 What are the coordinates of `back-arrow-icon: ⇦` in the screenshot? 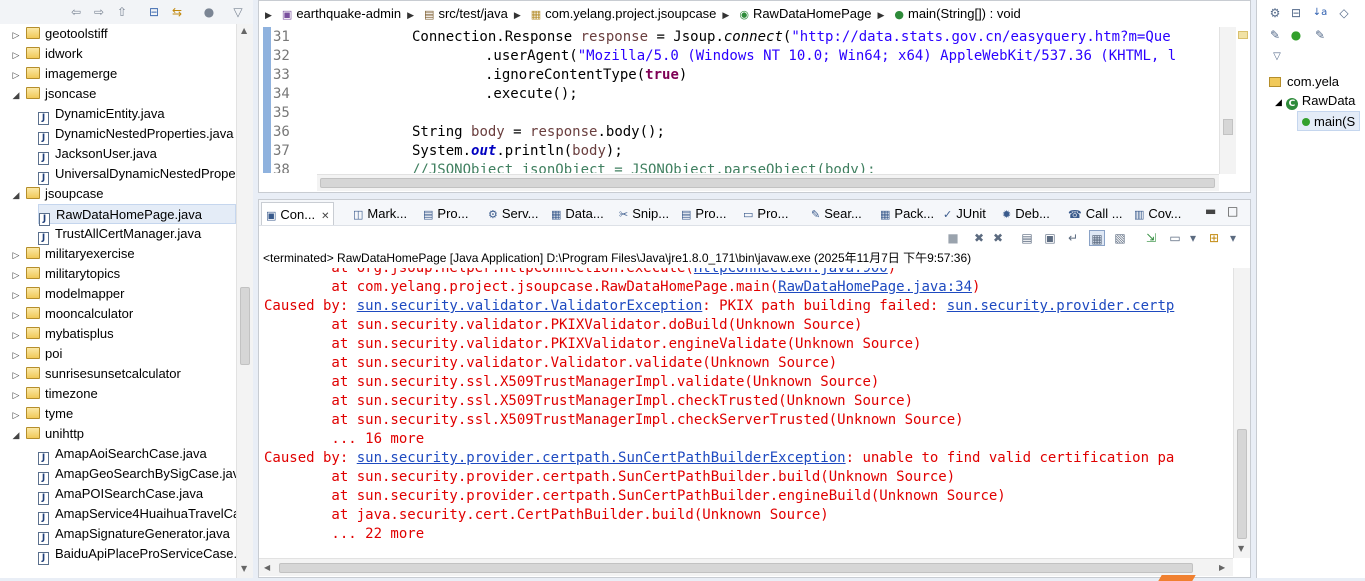 It's located at (76, 12).